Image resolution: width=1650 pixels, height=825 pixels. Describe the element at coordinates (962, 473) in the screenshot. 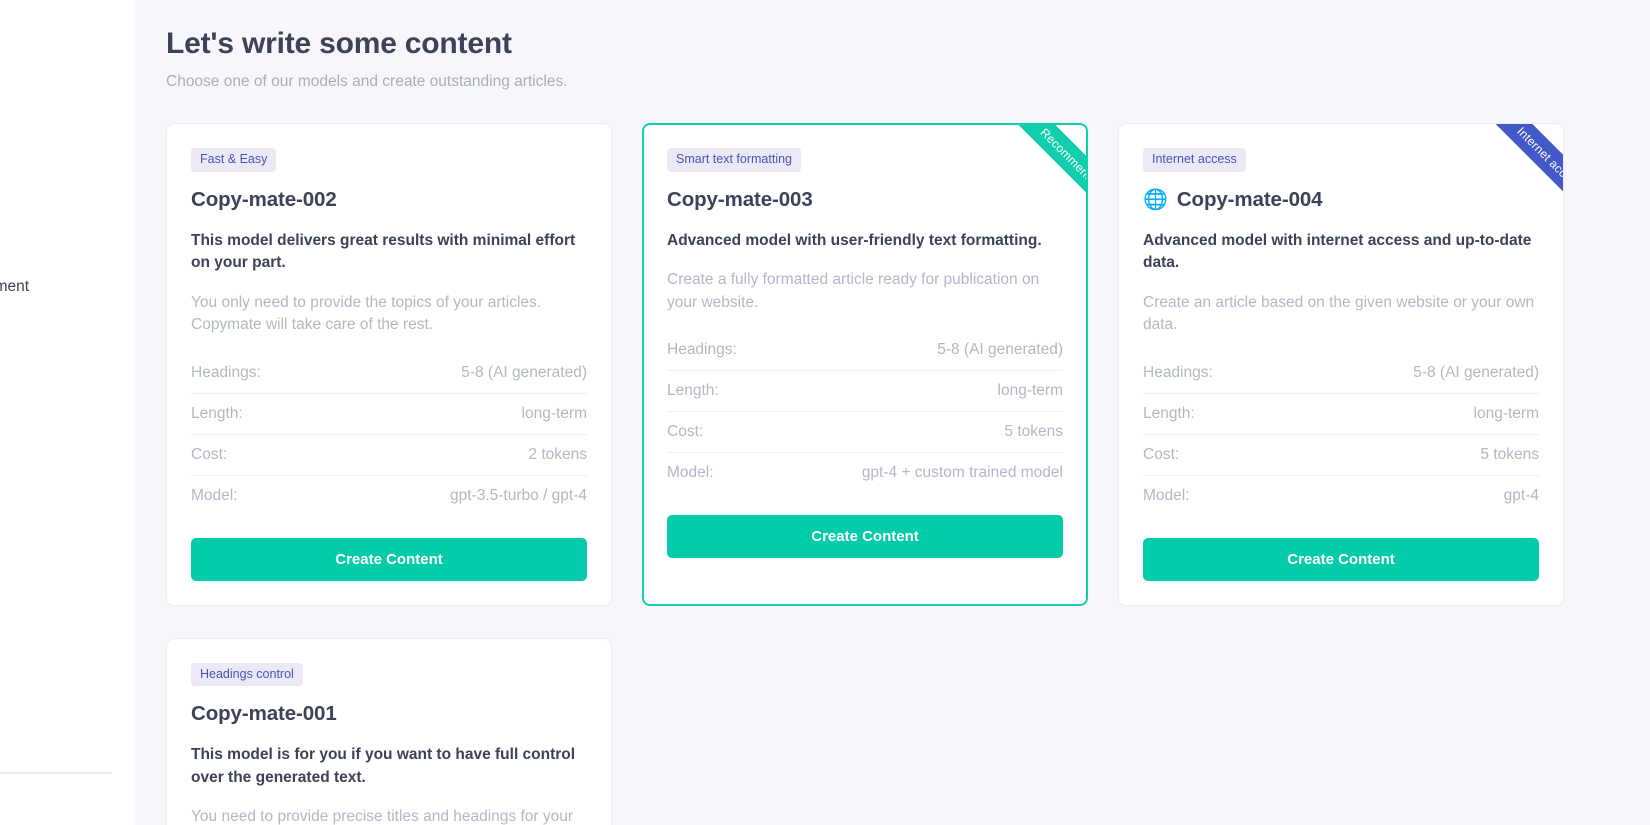

I see `spec-value: gpt-4 + custom trained model` at that location.